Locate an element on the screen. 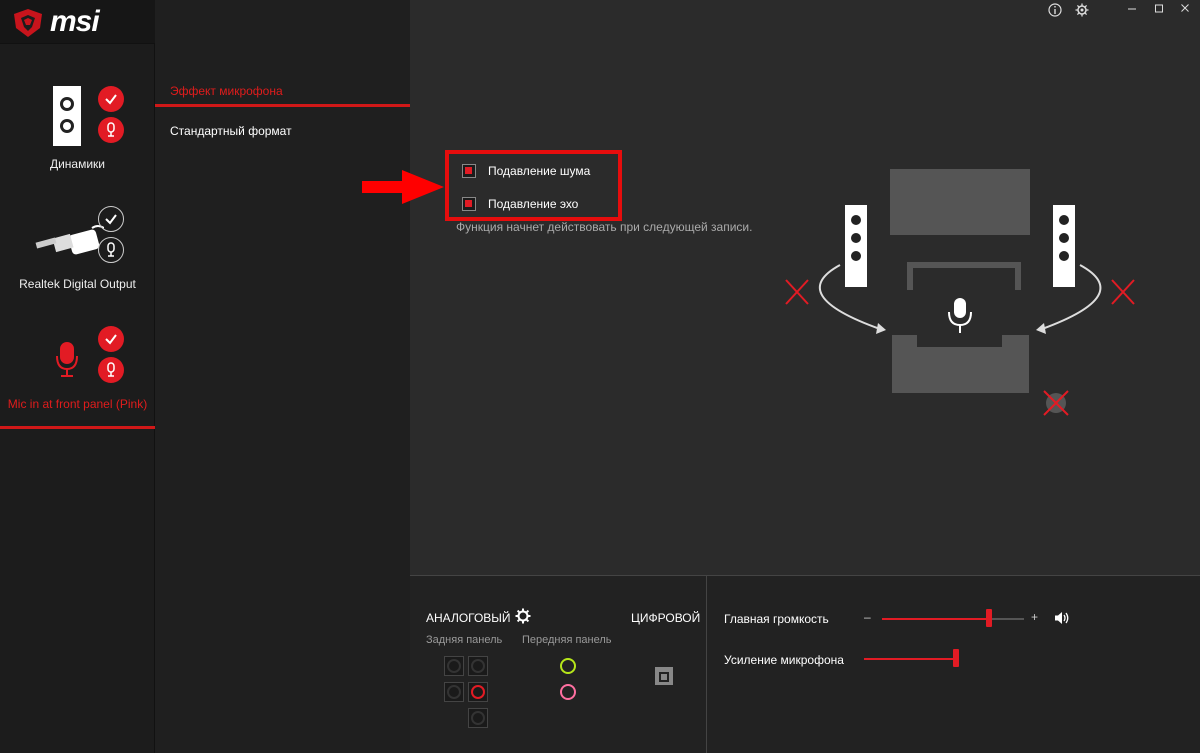 The width and height of the screenshot is (1200, 753). mic-boost-fill is located at coordinates (910, 659).